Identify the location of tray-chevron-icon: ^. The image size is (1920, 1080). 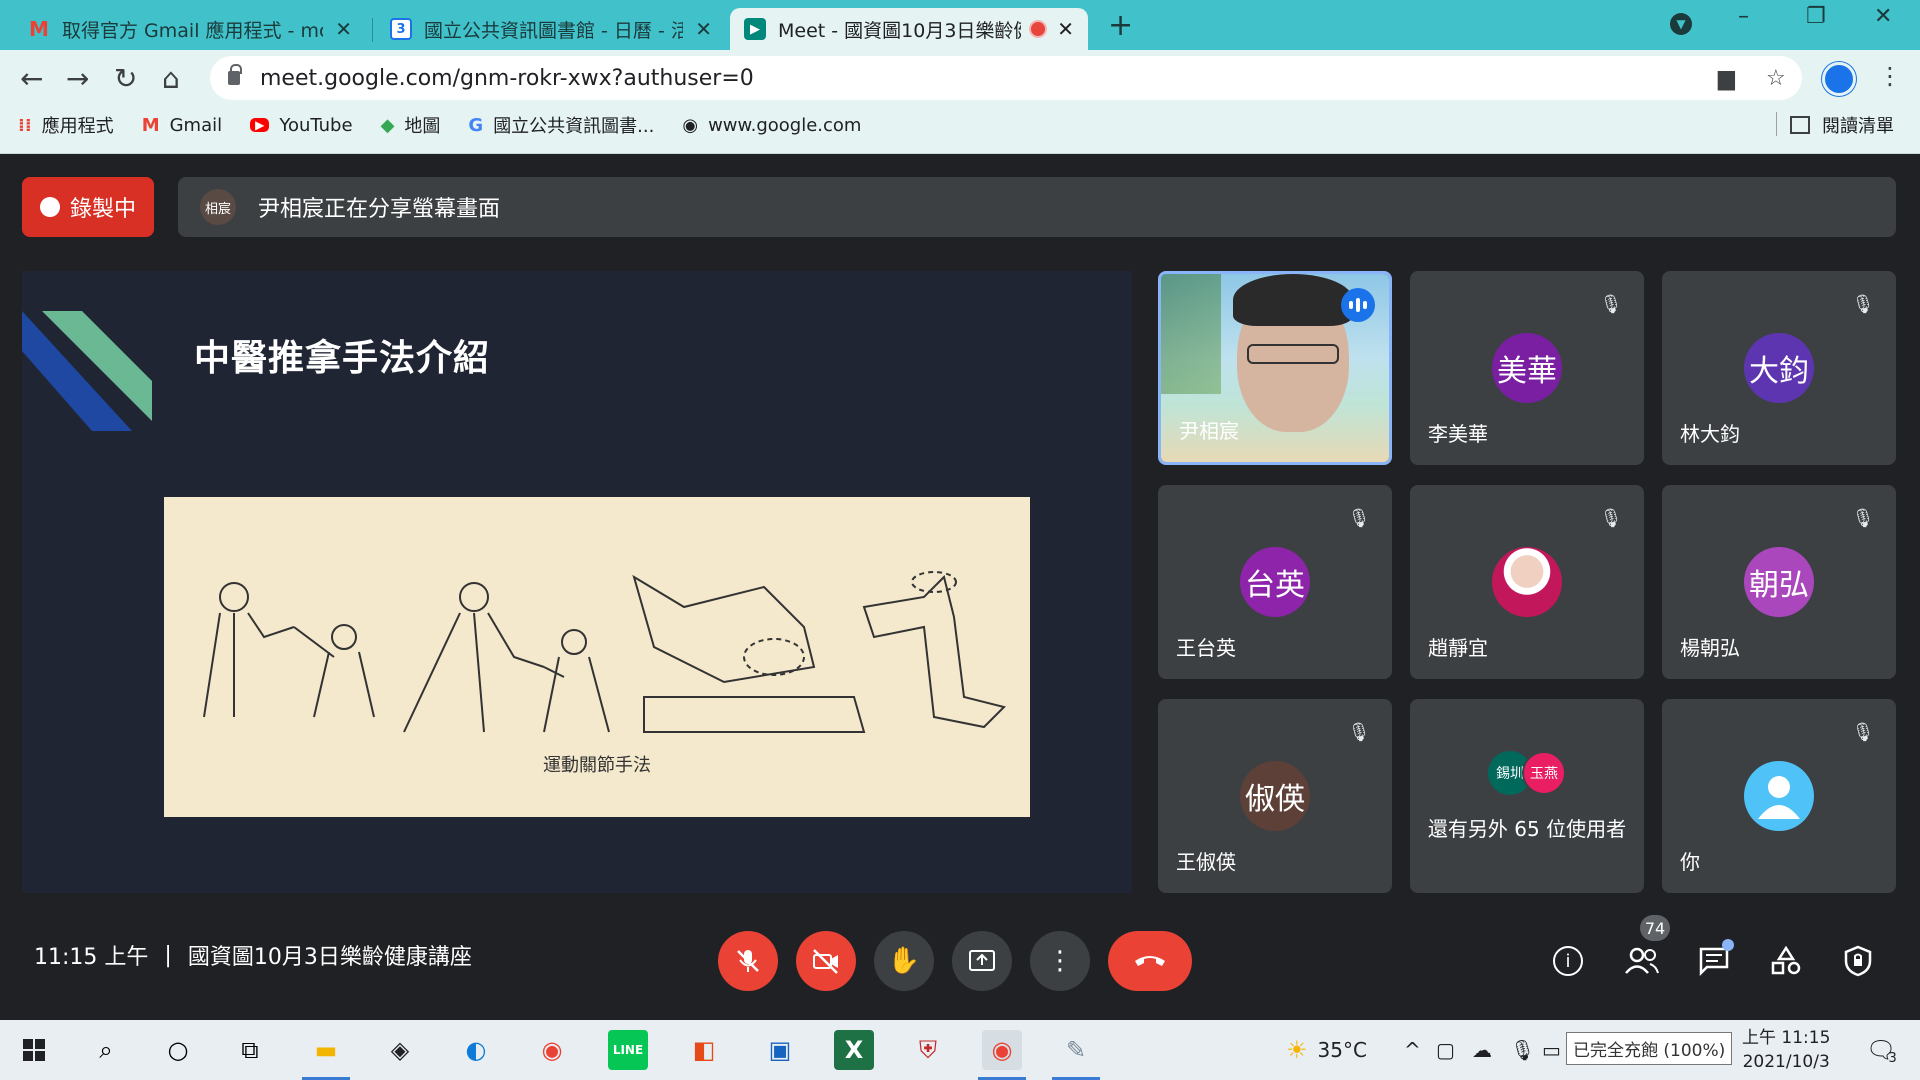
(1412, 1050).